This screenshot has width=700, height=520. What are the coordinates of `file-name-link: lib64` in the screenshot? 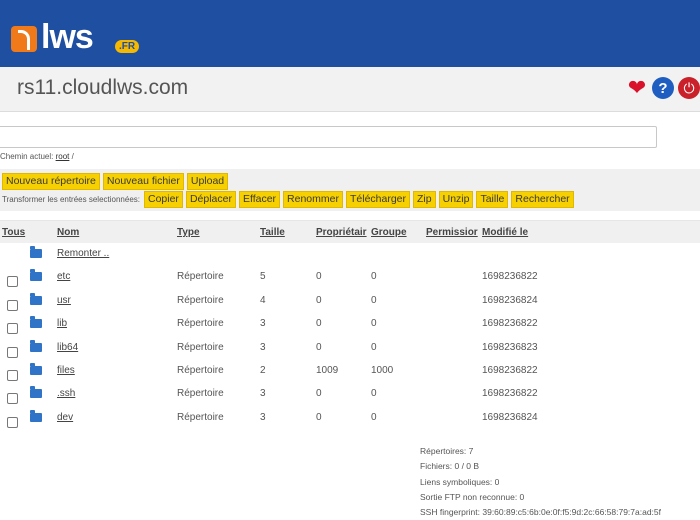 It's located at (67, 347).